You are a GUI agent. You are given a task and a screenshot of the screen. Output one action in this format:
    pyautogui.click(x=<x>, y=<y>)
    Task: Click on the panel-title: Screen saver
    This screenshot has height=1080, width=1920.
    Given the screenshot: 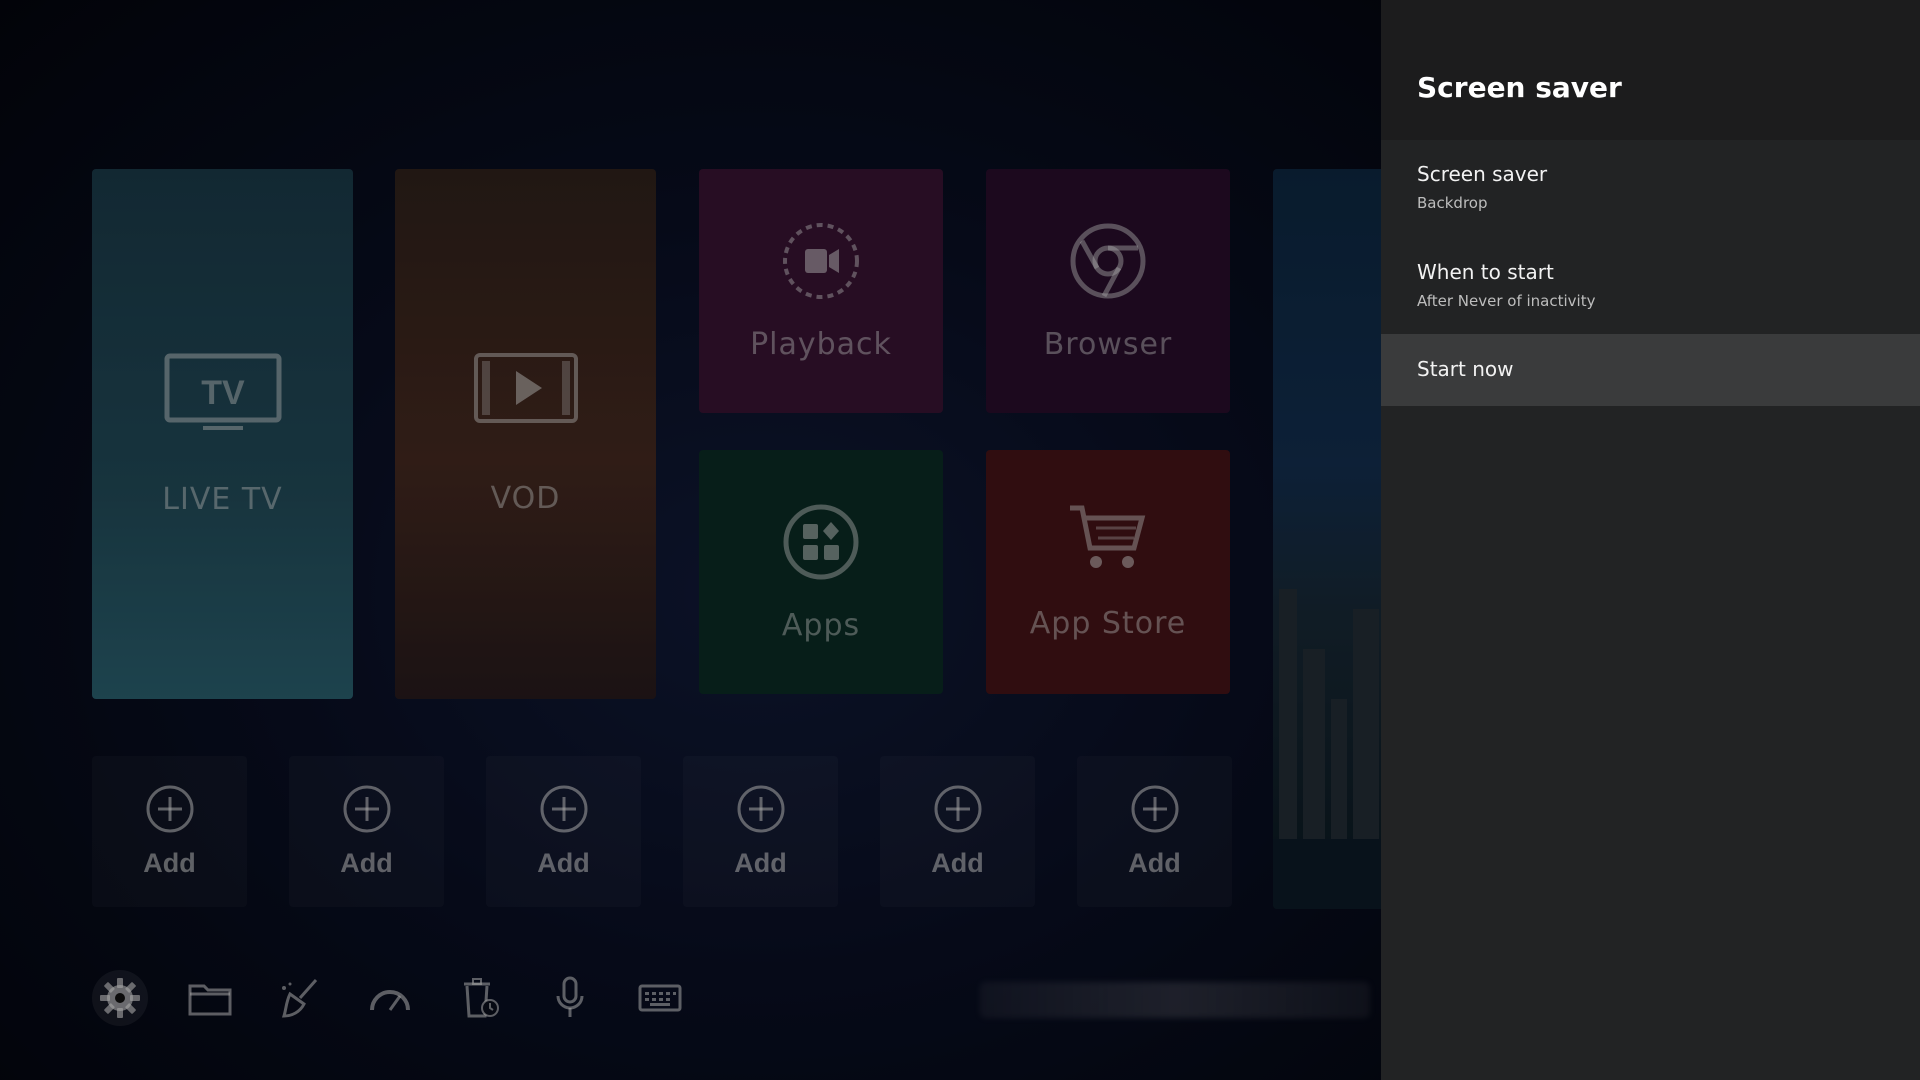 What is the action you would take?
    pyautogui.click(x=1519, y=87)
    